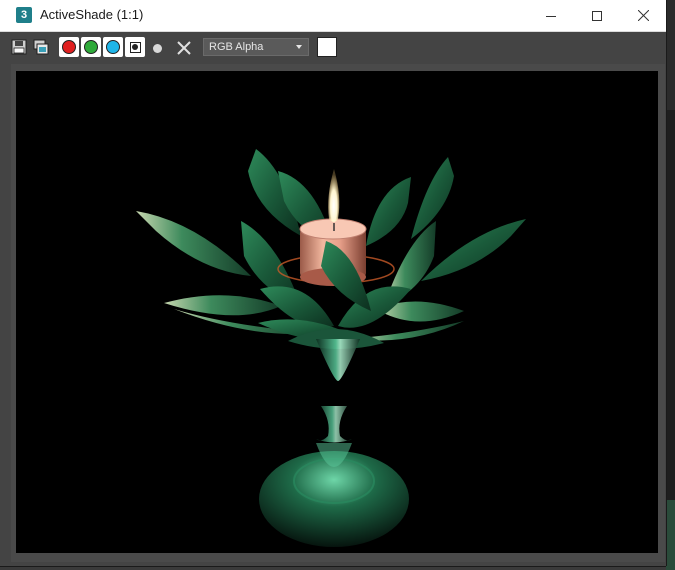 This screenshot has width=675, height=570. I want to click on background-color-swatch, so click(327, 47).